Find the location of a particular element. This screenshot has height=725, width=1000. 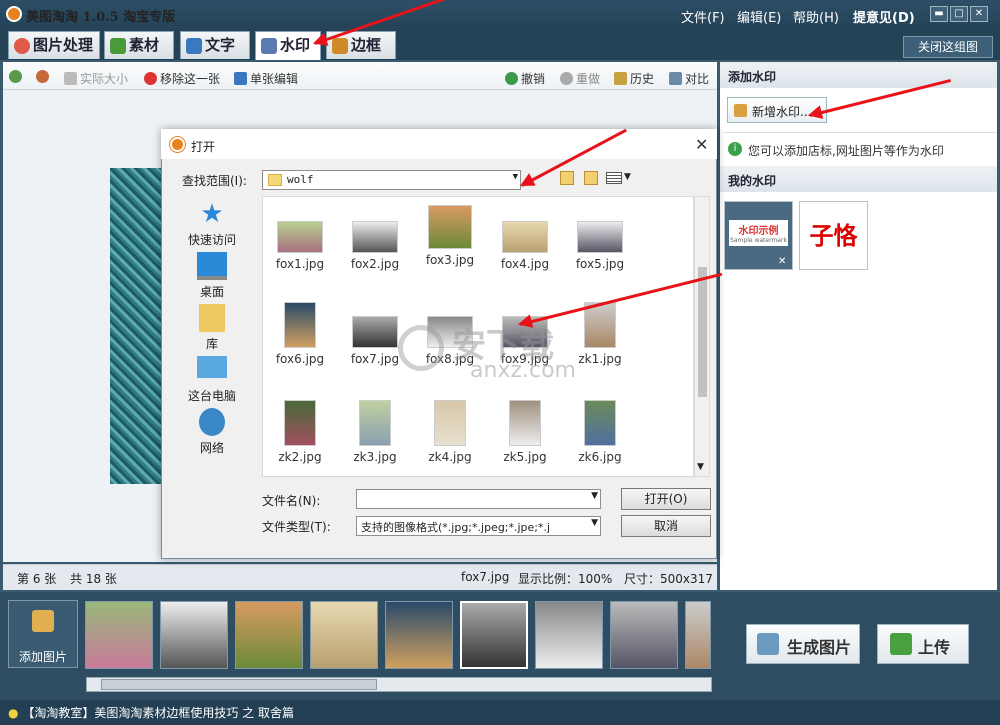

tab-label: 边框 is located at coordinates (366, 45).